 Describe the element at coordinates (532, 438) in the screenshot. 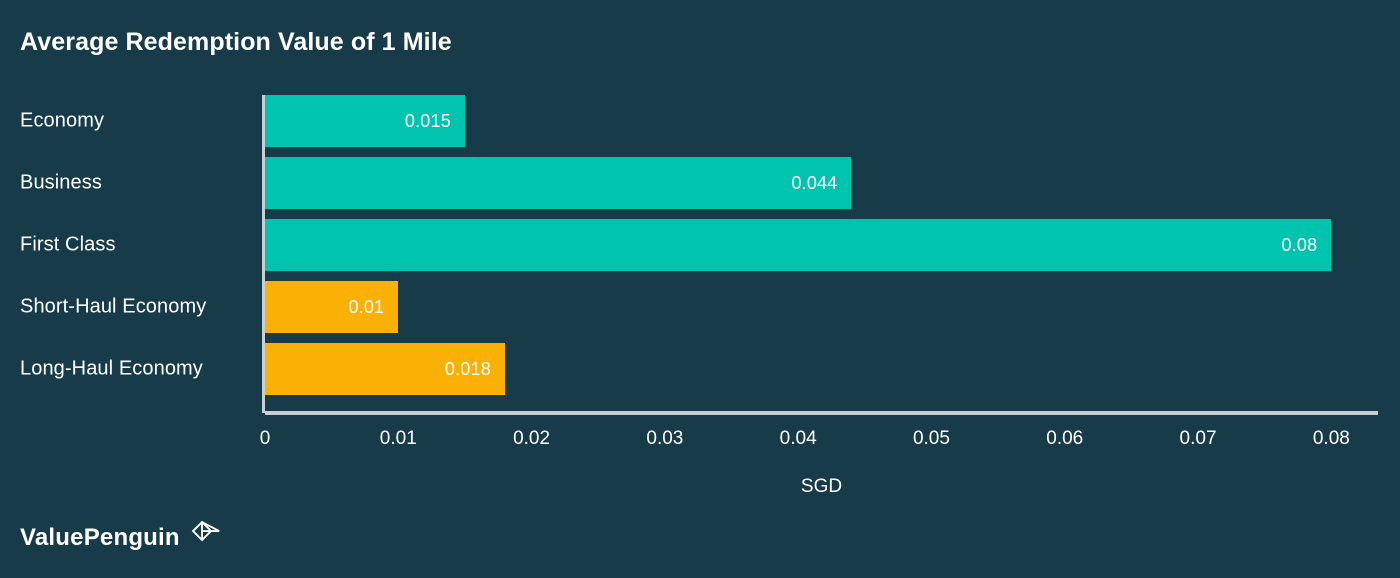

I see `x-tick-label: 0.02` at that location.